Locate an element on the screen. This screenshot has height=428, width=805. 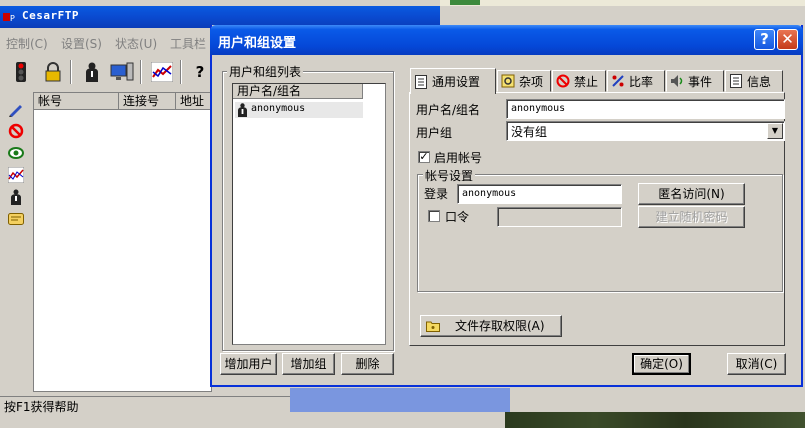
file-access-label: 文件存取权限(A) is located at coordinates (500, 326).